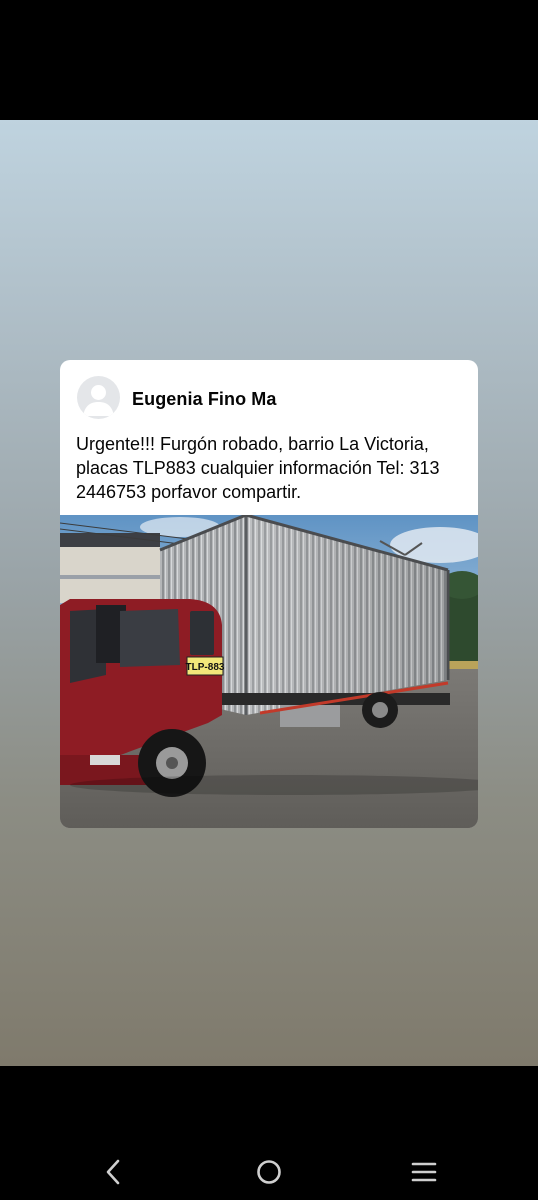  I want to click on top-black-bar, so click(269, 60).